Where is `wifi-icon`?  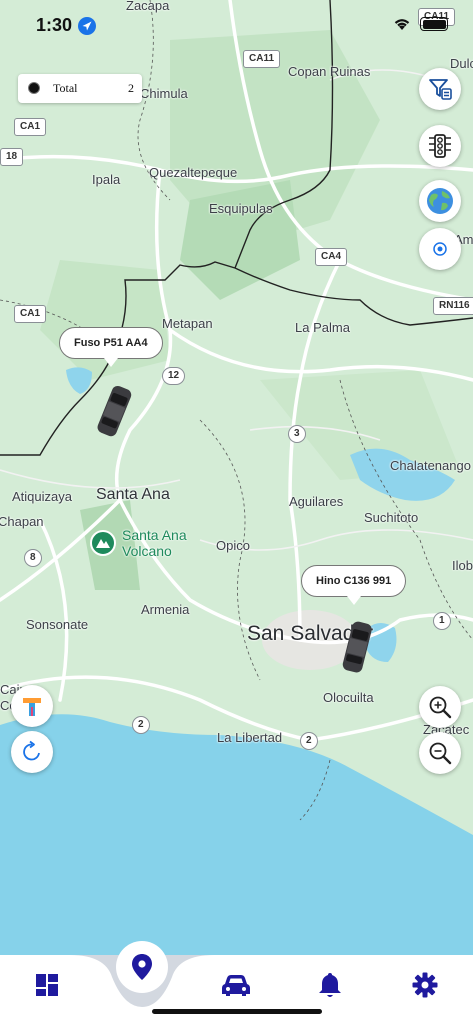 wifi-icon is located at coordinates (402, 24).